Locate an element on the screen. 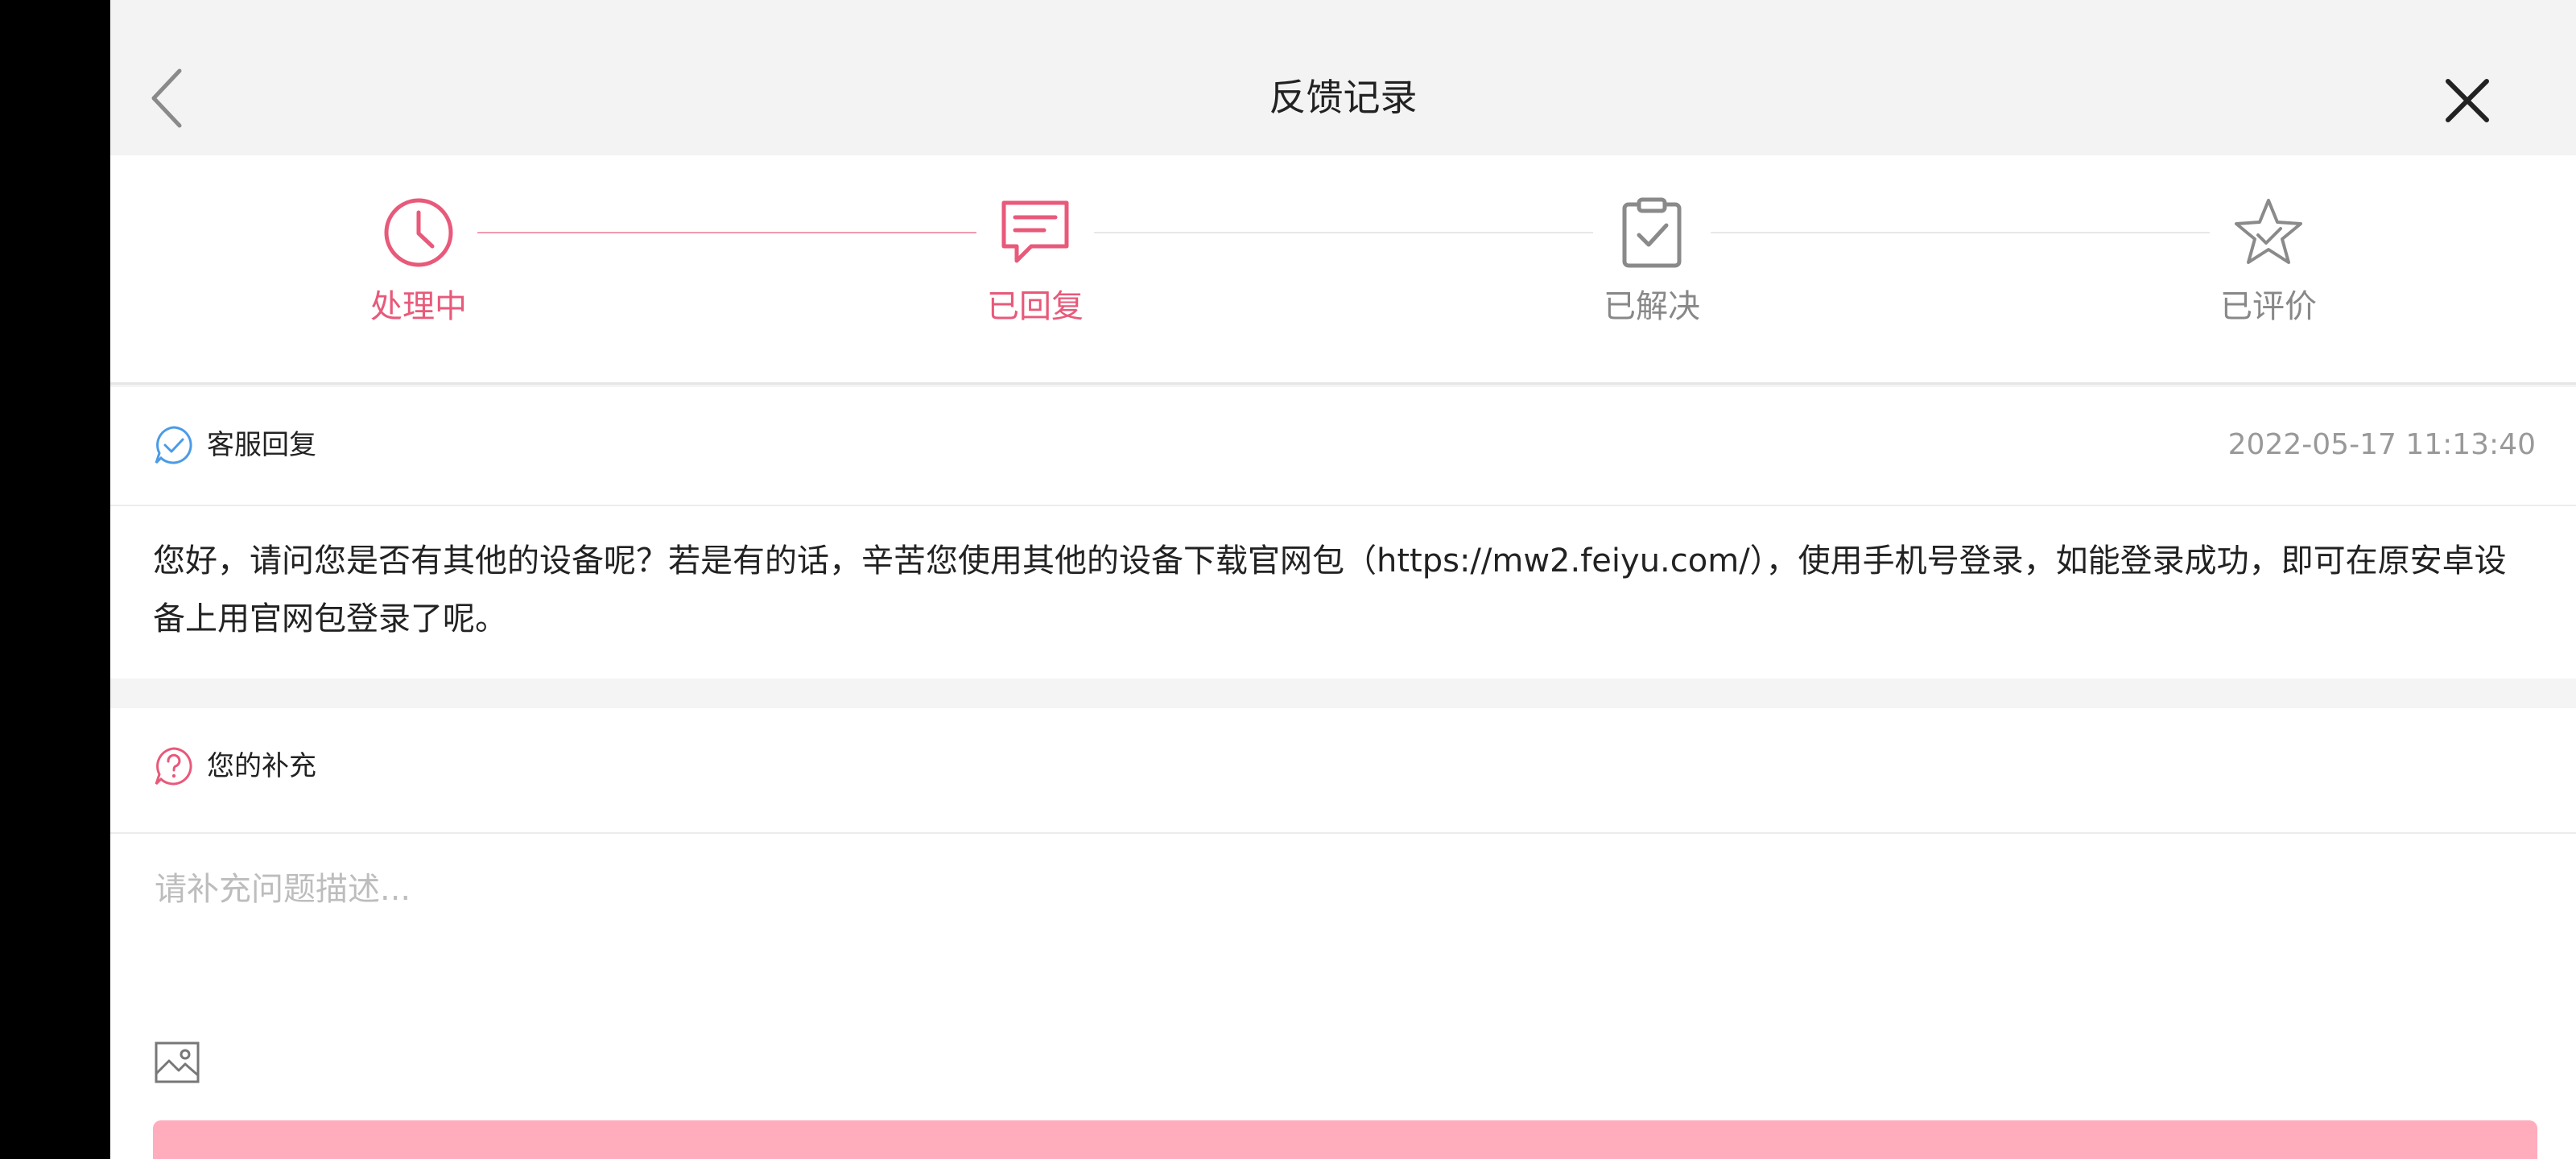 The width and height of the screenshot is (2576, 1159). step-resolved: 已解决 is located at coordinates (1651, 261).